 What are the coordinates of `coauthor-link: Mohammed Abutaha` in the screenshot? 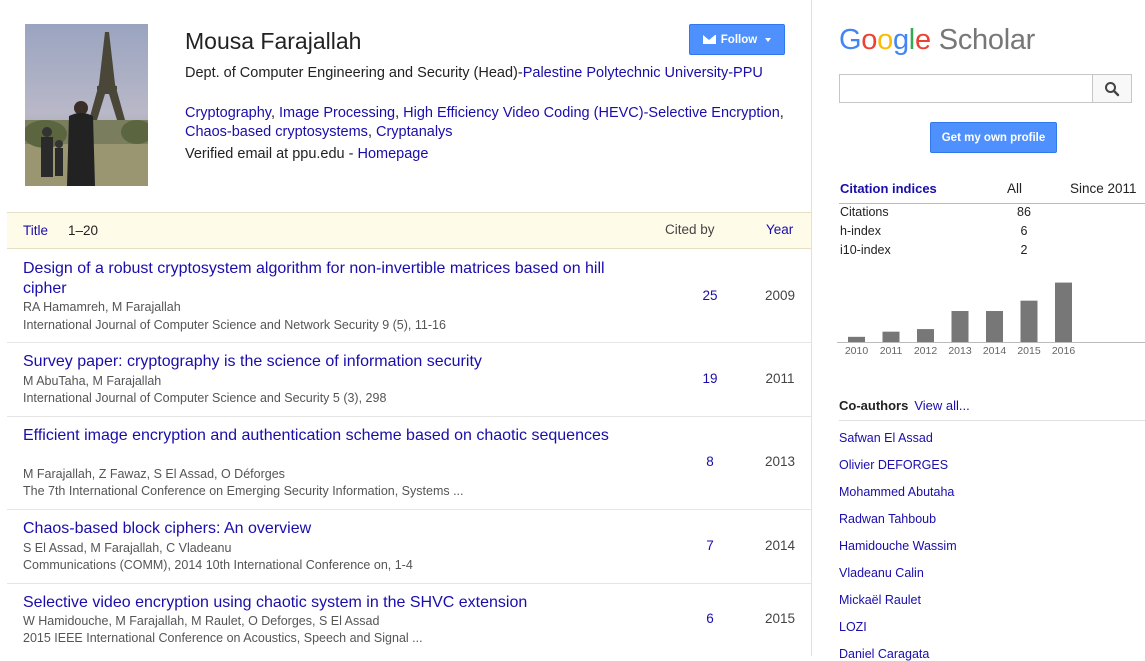 It's located at (896, 492).